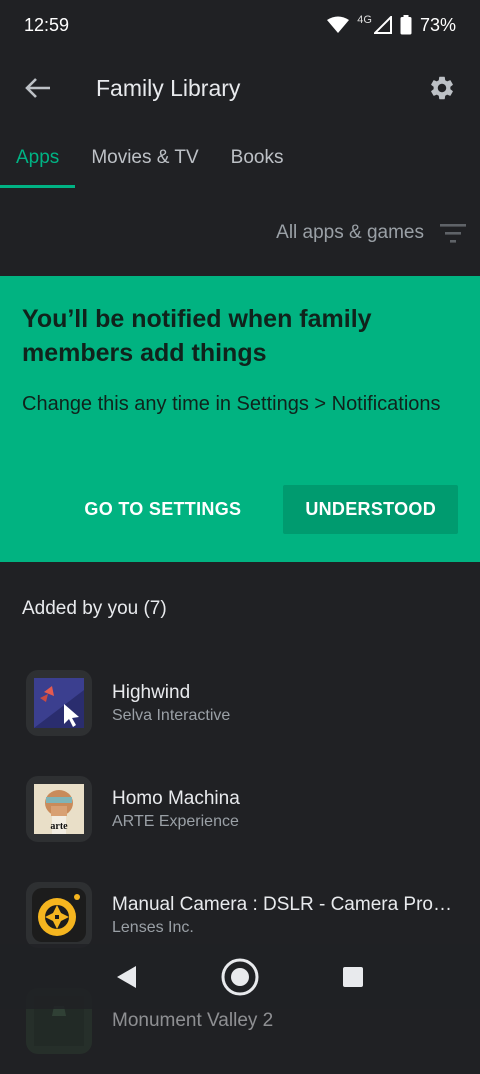 The image size is (480, 1074). What do you see at coordinates (38, 158) in the screenshot?
I see `tab-apps: Apps` at bounding box center [38, 158].